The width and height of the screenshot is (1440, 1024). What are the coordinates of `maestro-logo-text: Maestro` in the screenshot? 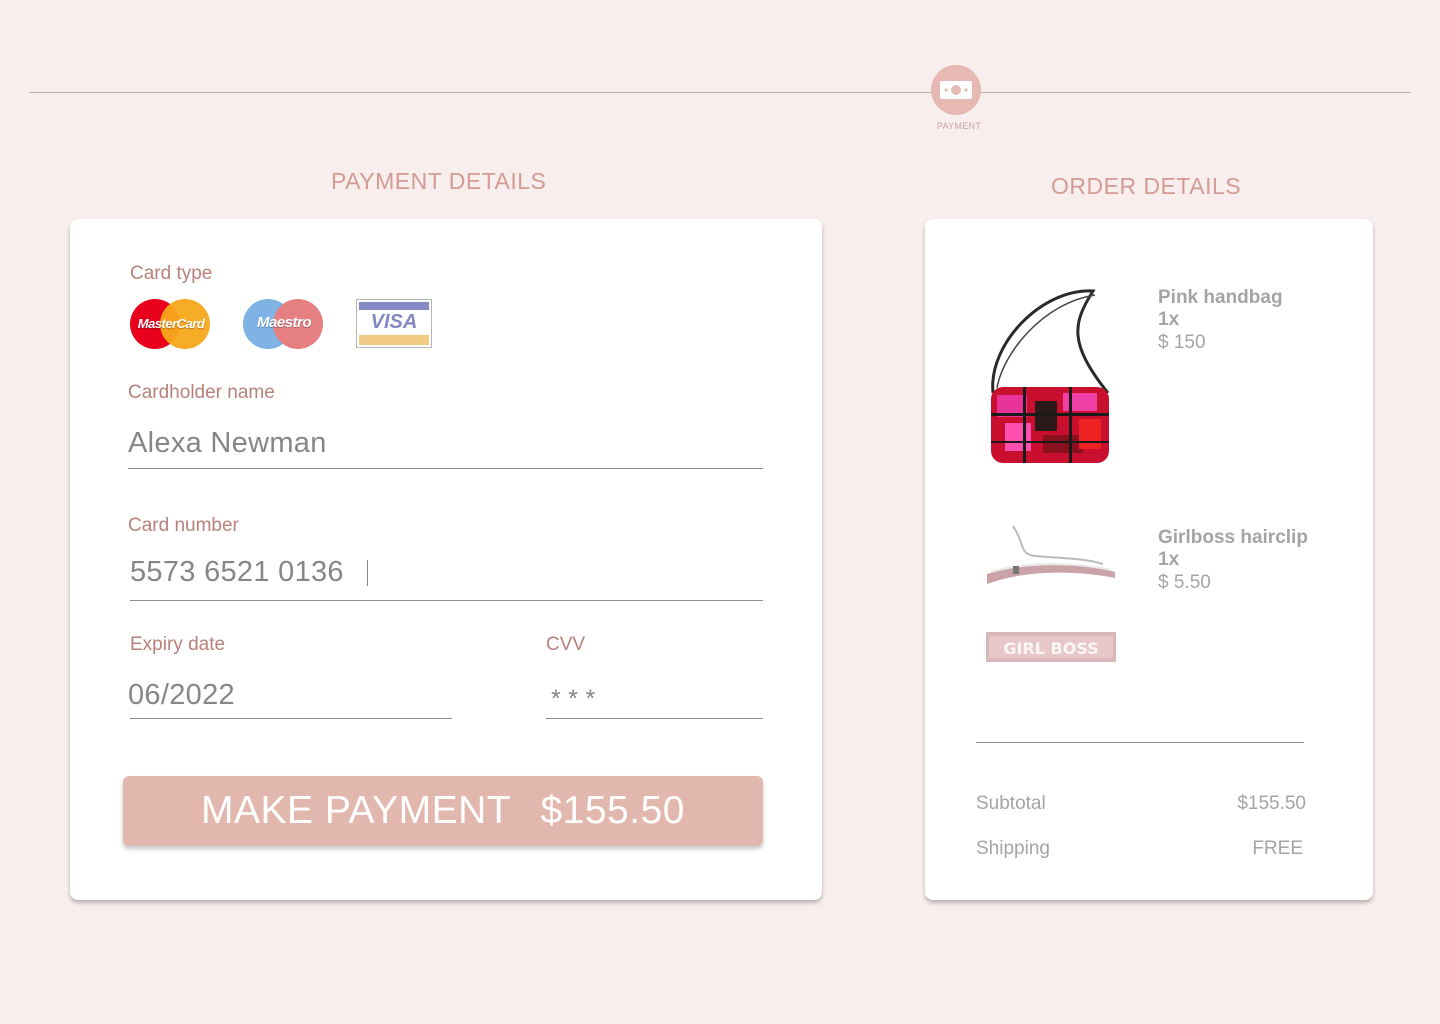 It's located at (284, 322).